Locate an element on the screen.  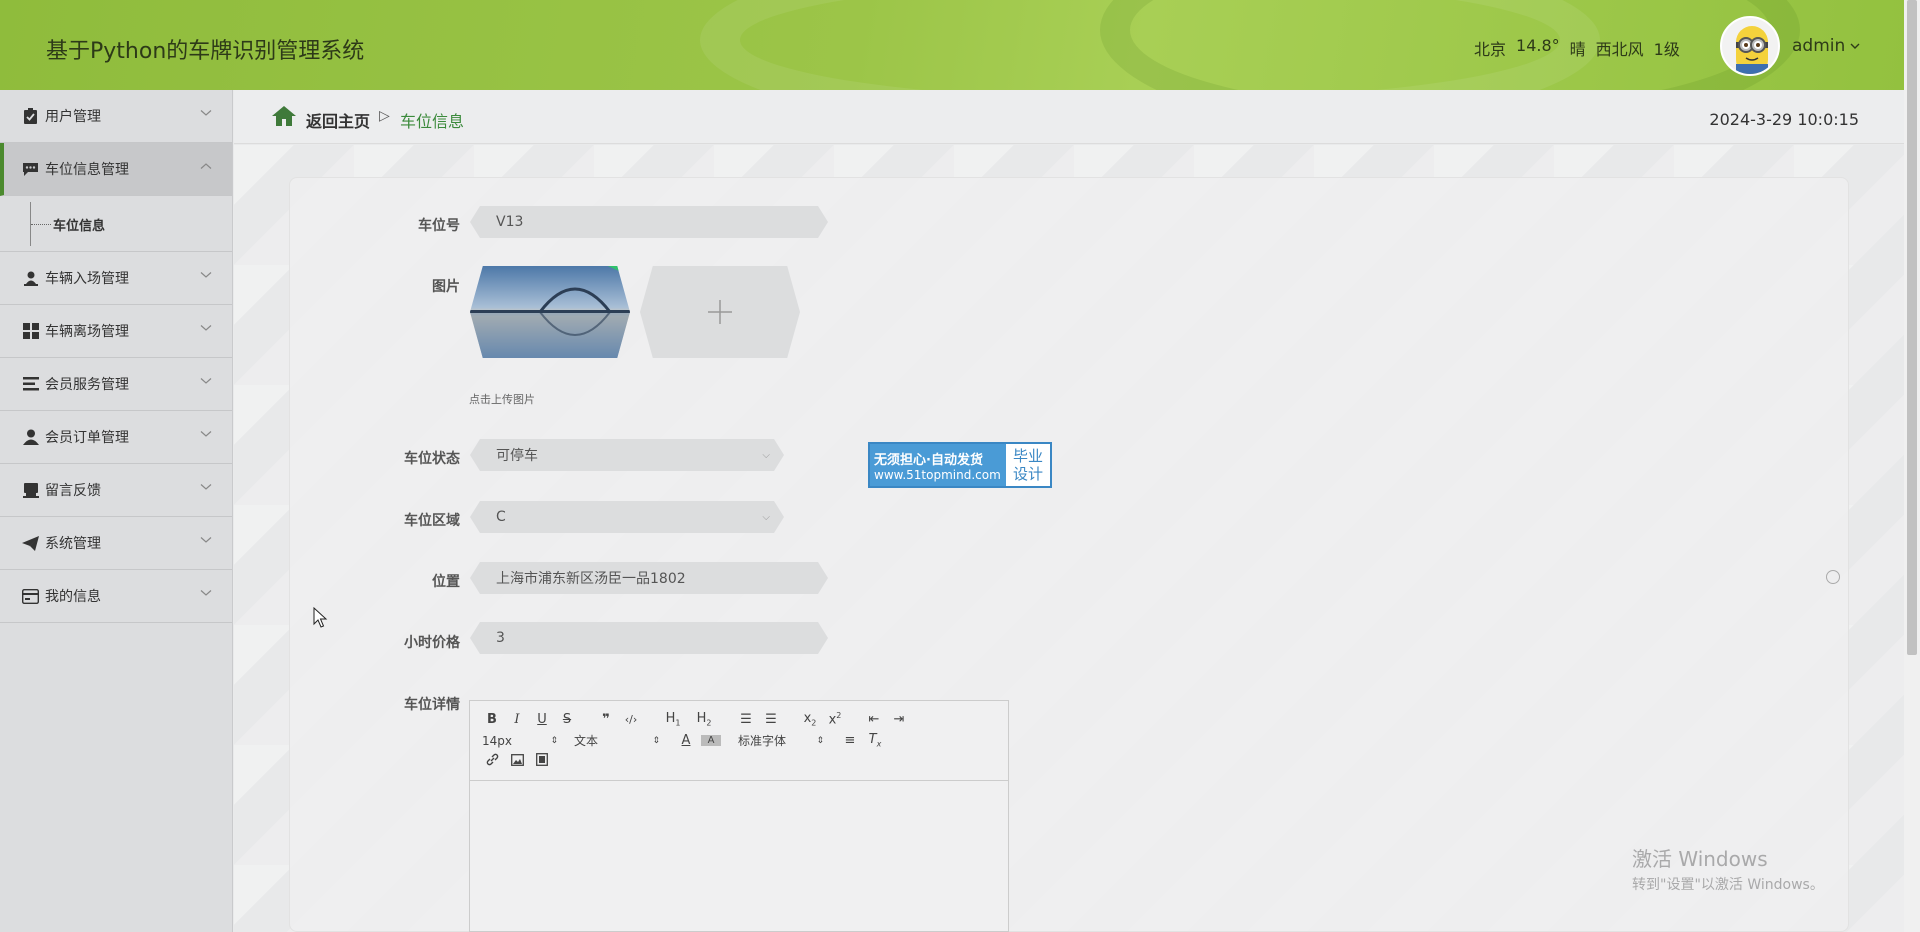
paragraph-value: 文本 is located at coordinates (586, 741).